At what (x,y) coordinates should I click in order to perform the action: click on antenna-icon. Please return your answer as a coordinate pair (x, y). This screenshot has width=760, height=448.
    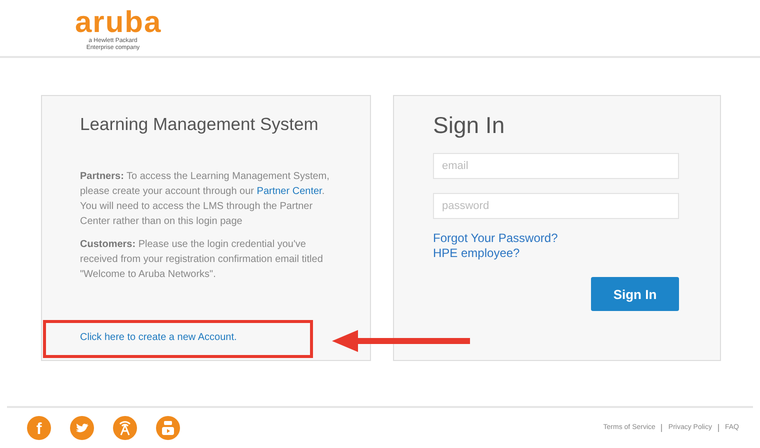
    Looking at the image, I should click on (125, 428).